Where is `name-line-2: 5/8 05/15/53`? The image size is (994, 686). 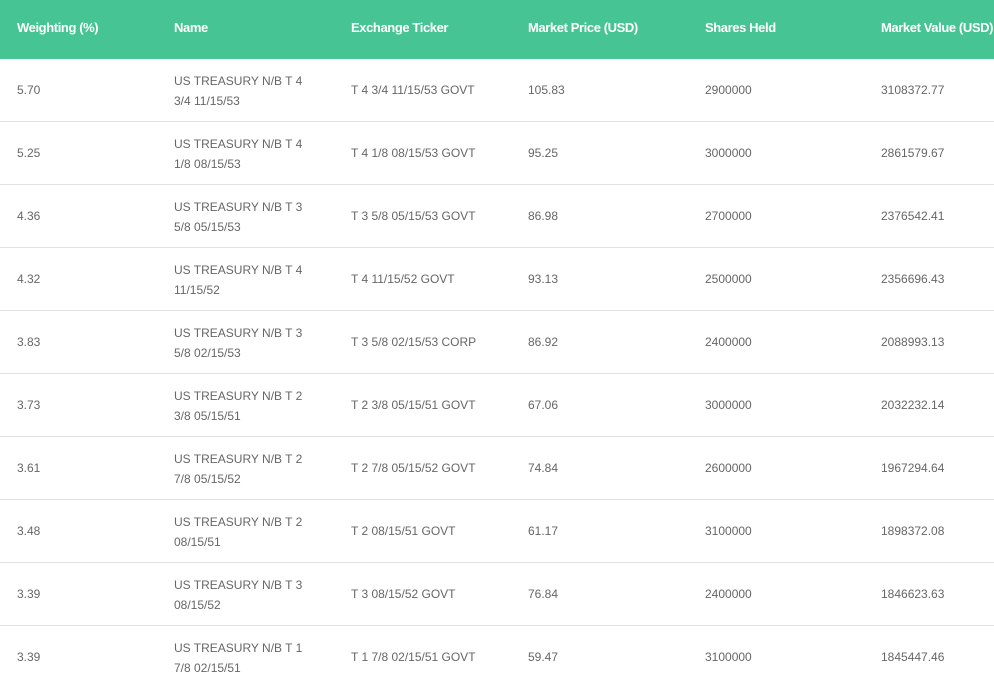
name-line-2: 5/8 05/15/53 is located at coordinates (207, 227).